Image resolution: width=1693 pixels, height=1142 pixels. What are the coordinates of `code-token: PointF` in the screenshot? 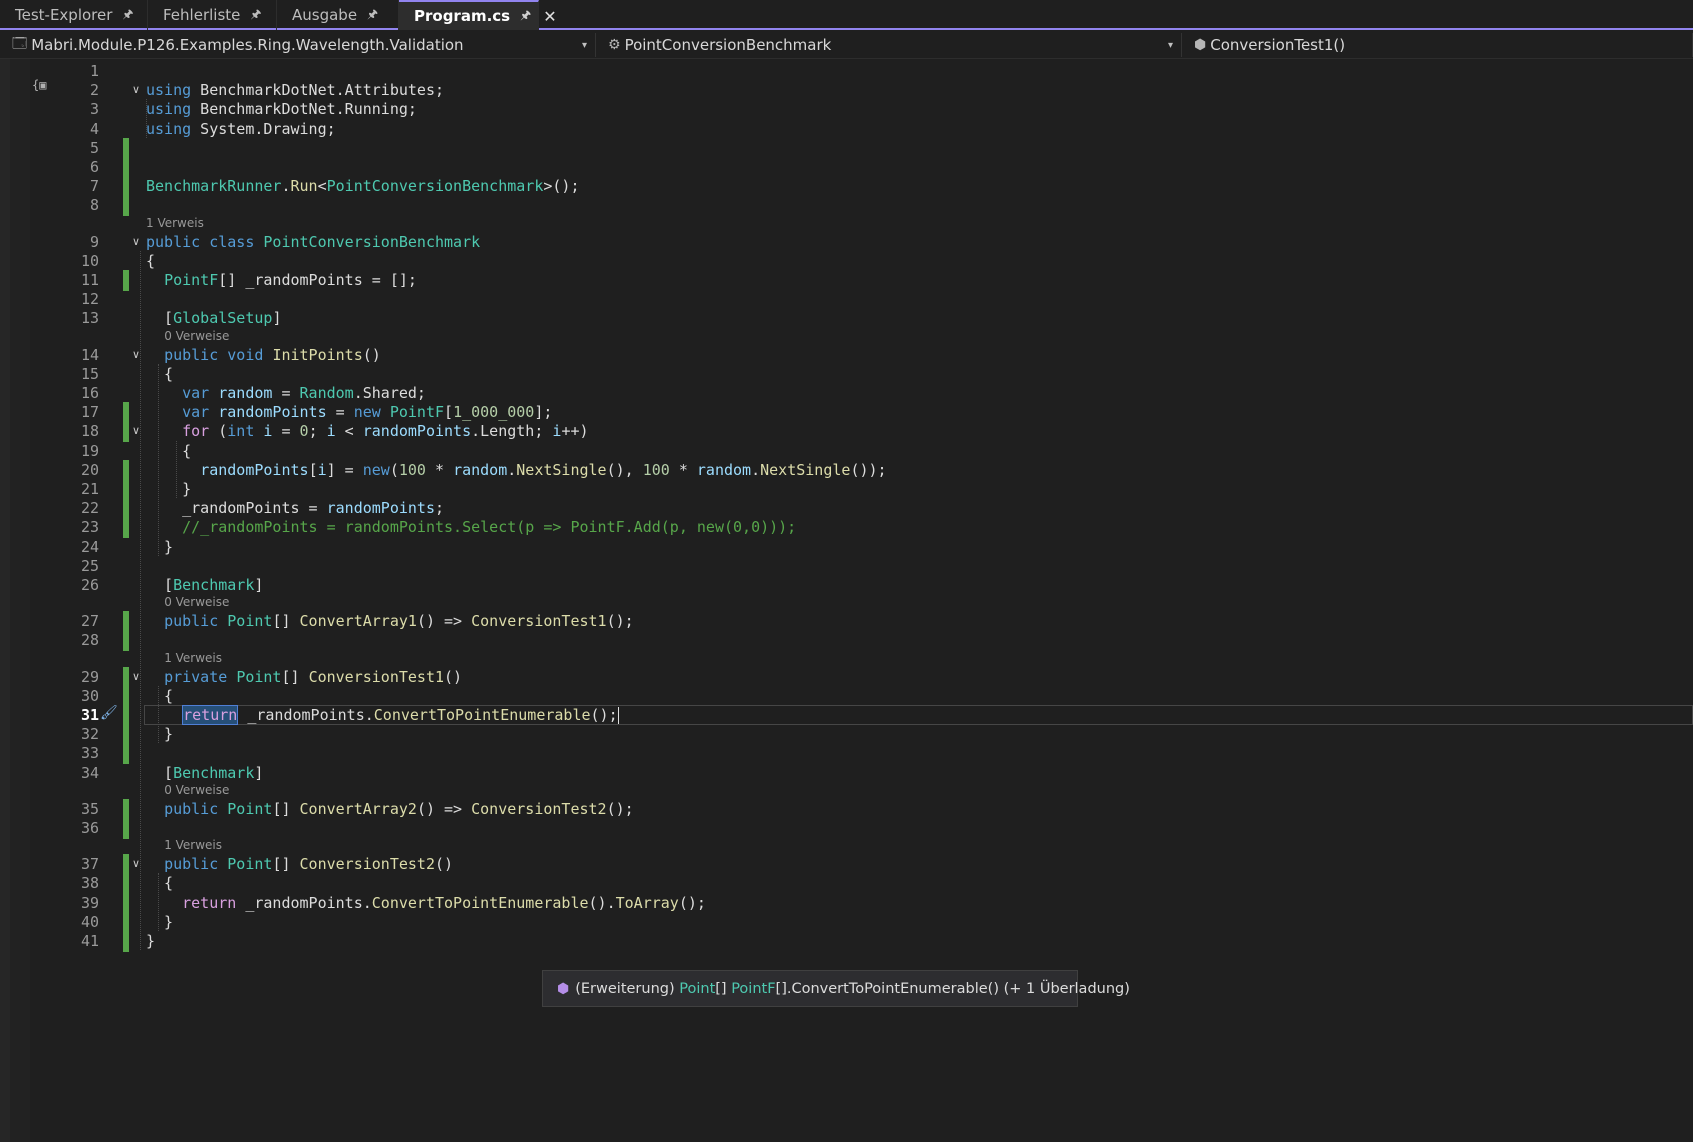 It's located at (417, 412).